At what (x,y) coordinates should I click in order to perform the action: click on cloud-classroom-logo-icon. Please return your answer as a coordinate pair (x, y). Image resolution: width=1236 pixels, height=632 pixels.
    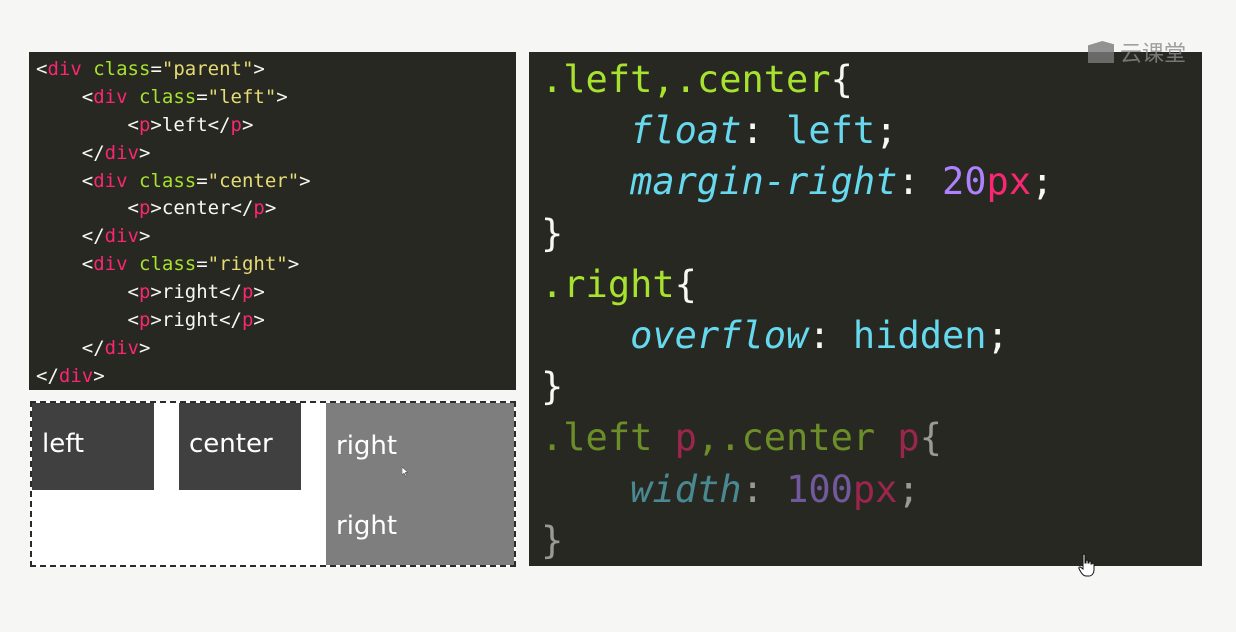
    Looking at the image, I should click on (1101, 52).